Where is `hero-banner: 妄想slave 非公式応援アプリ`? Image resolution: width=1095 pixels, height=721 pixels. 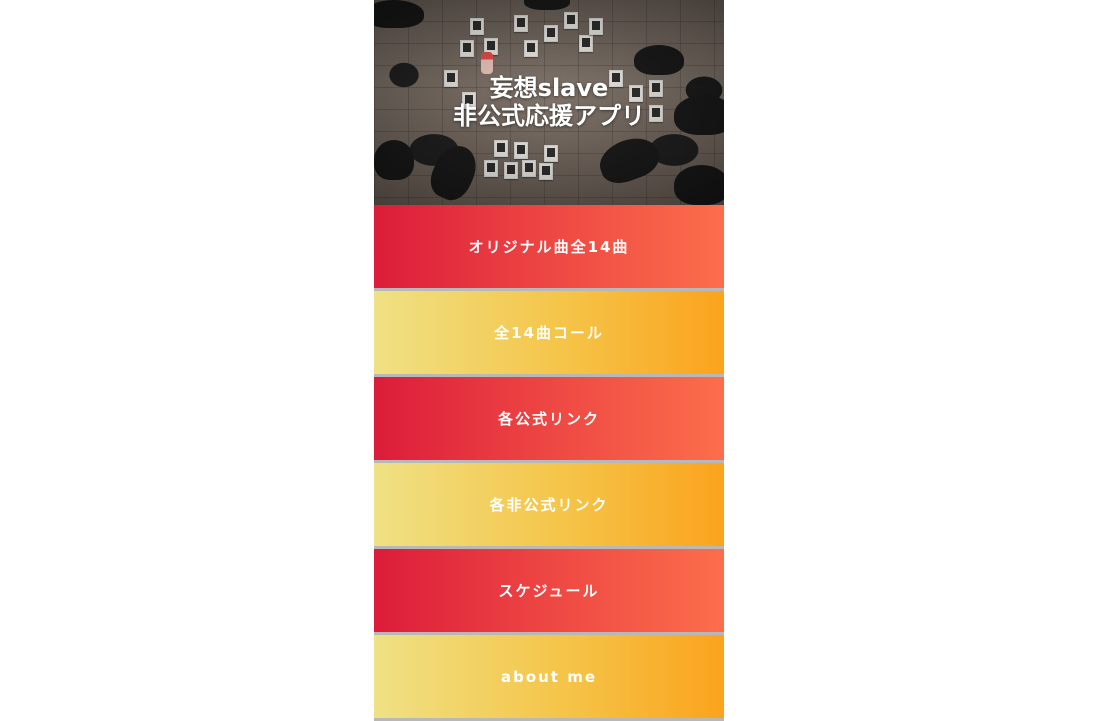
hero-banner: 妄想slave 非公式応援アプリ is located at coordinates (549, 102).